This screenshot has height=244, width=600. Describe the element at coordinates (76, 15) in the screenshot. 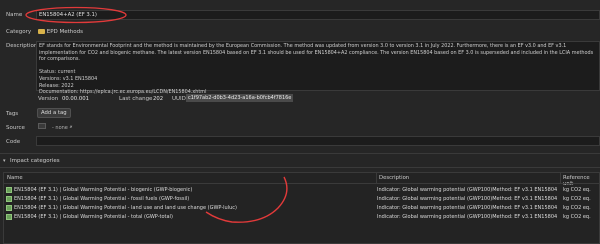

I see `annotation-circle` at that location.